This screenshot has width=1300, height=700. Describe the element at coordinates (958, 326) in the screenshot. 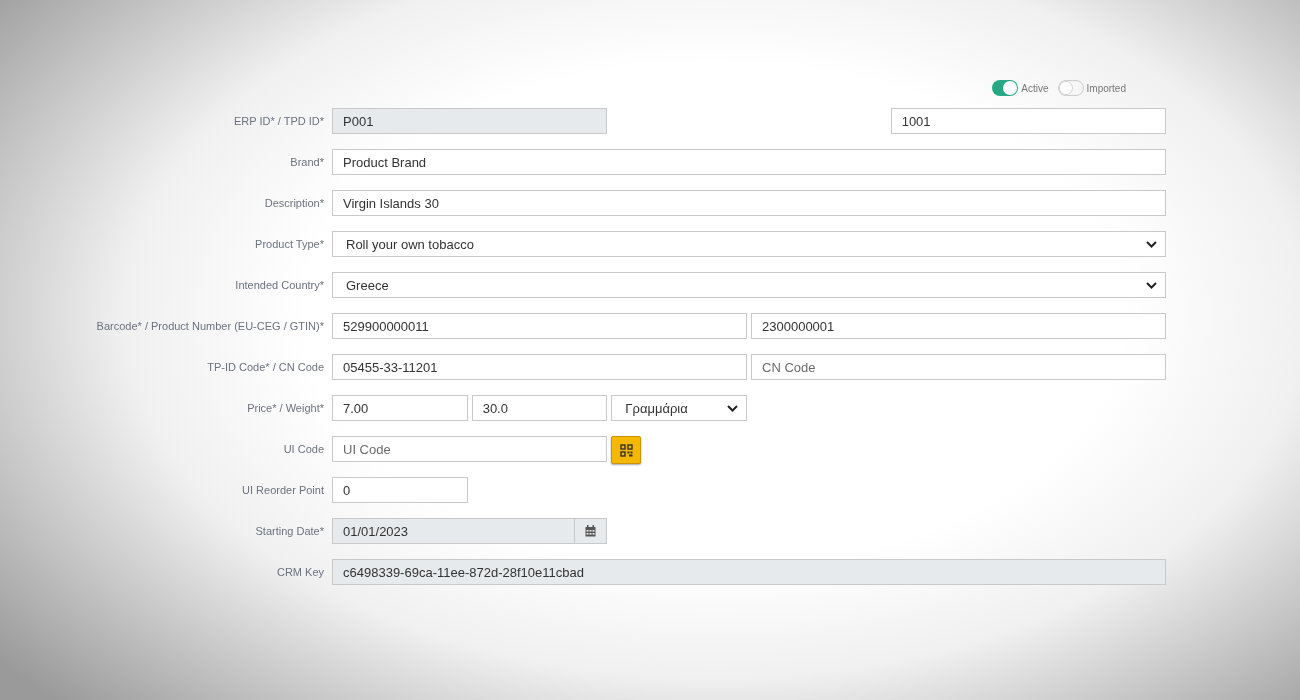

I see `input-field: 2300000001` at that location.